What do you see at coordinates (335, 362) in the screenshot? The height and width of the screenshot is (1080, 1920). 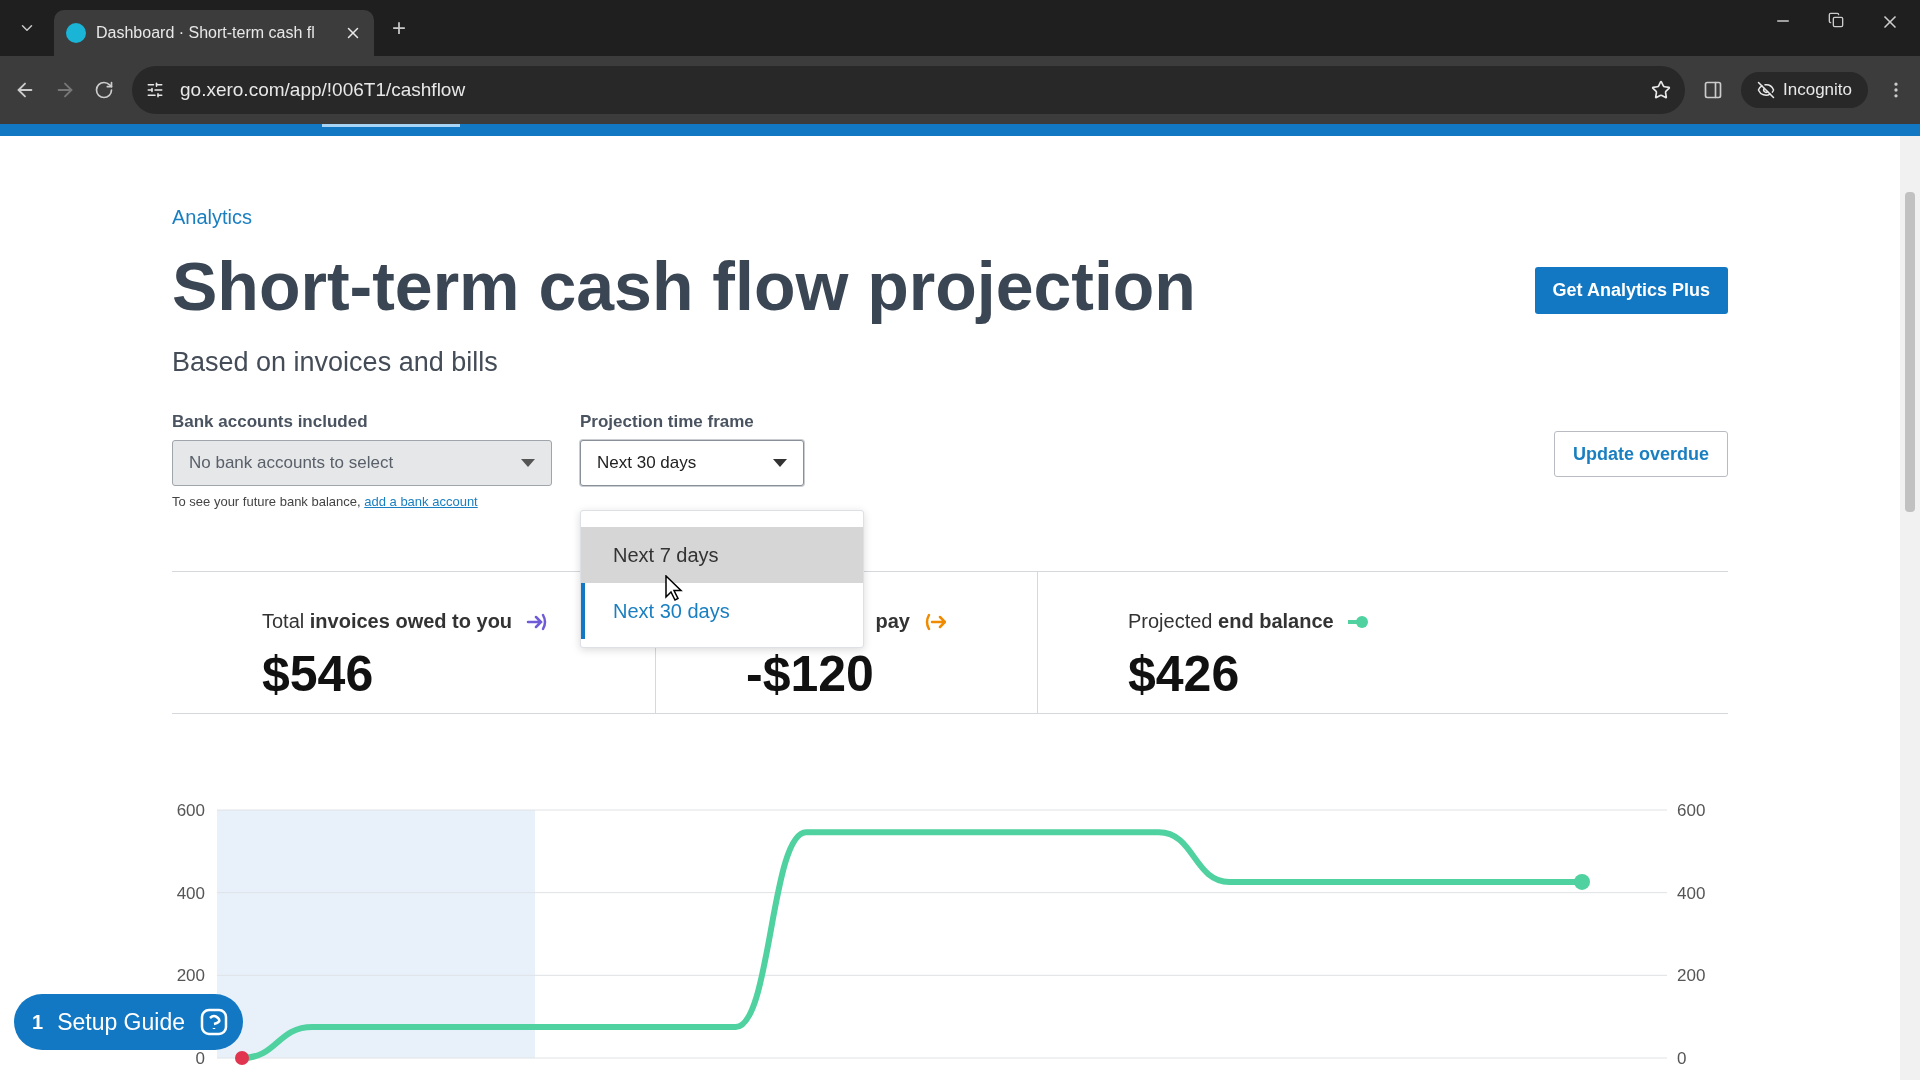 I see `page-subtitle: Based on invoices and bills` at bounding box center [335, 362].